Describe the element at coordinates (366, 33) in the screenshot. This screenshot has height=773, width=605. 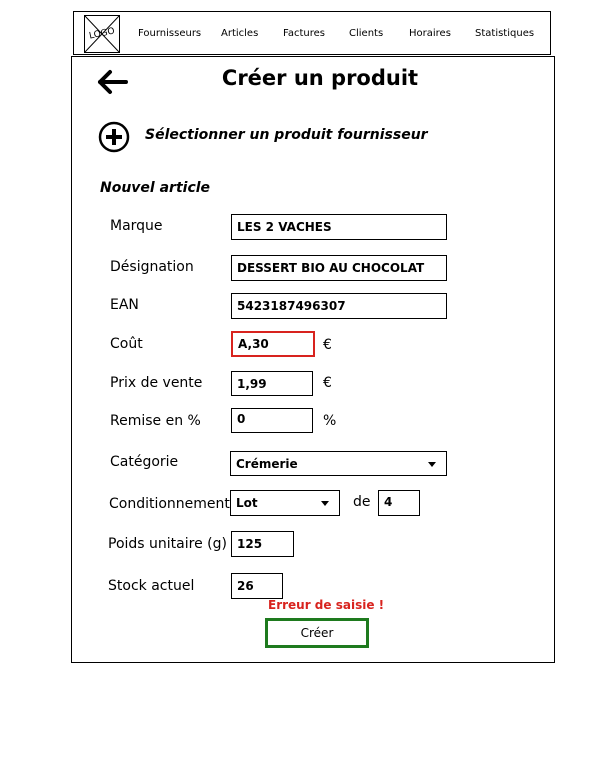
I see `nav-item-clients: Clients` at that location.